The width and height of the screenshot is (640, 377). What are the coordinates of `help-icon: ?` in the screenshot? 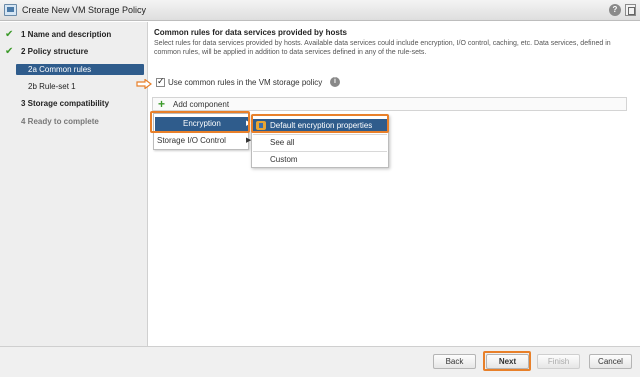 It's located at (615, 10).